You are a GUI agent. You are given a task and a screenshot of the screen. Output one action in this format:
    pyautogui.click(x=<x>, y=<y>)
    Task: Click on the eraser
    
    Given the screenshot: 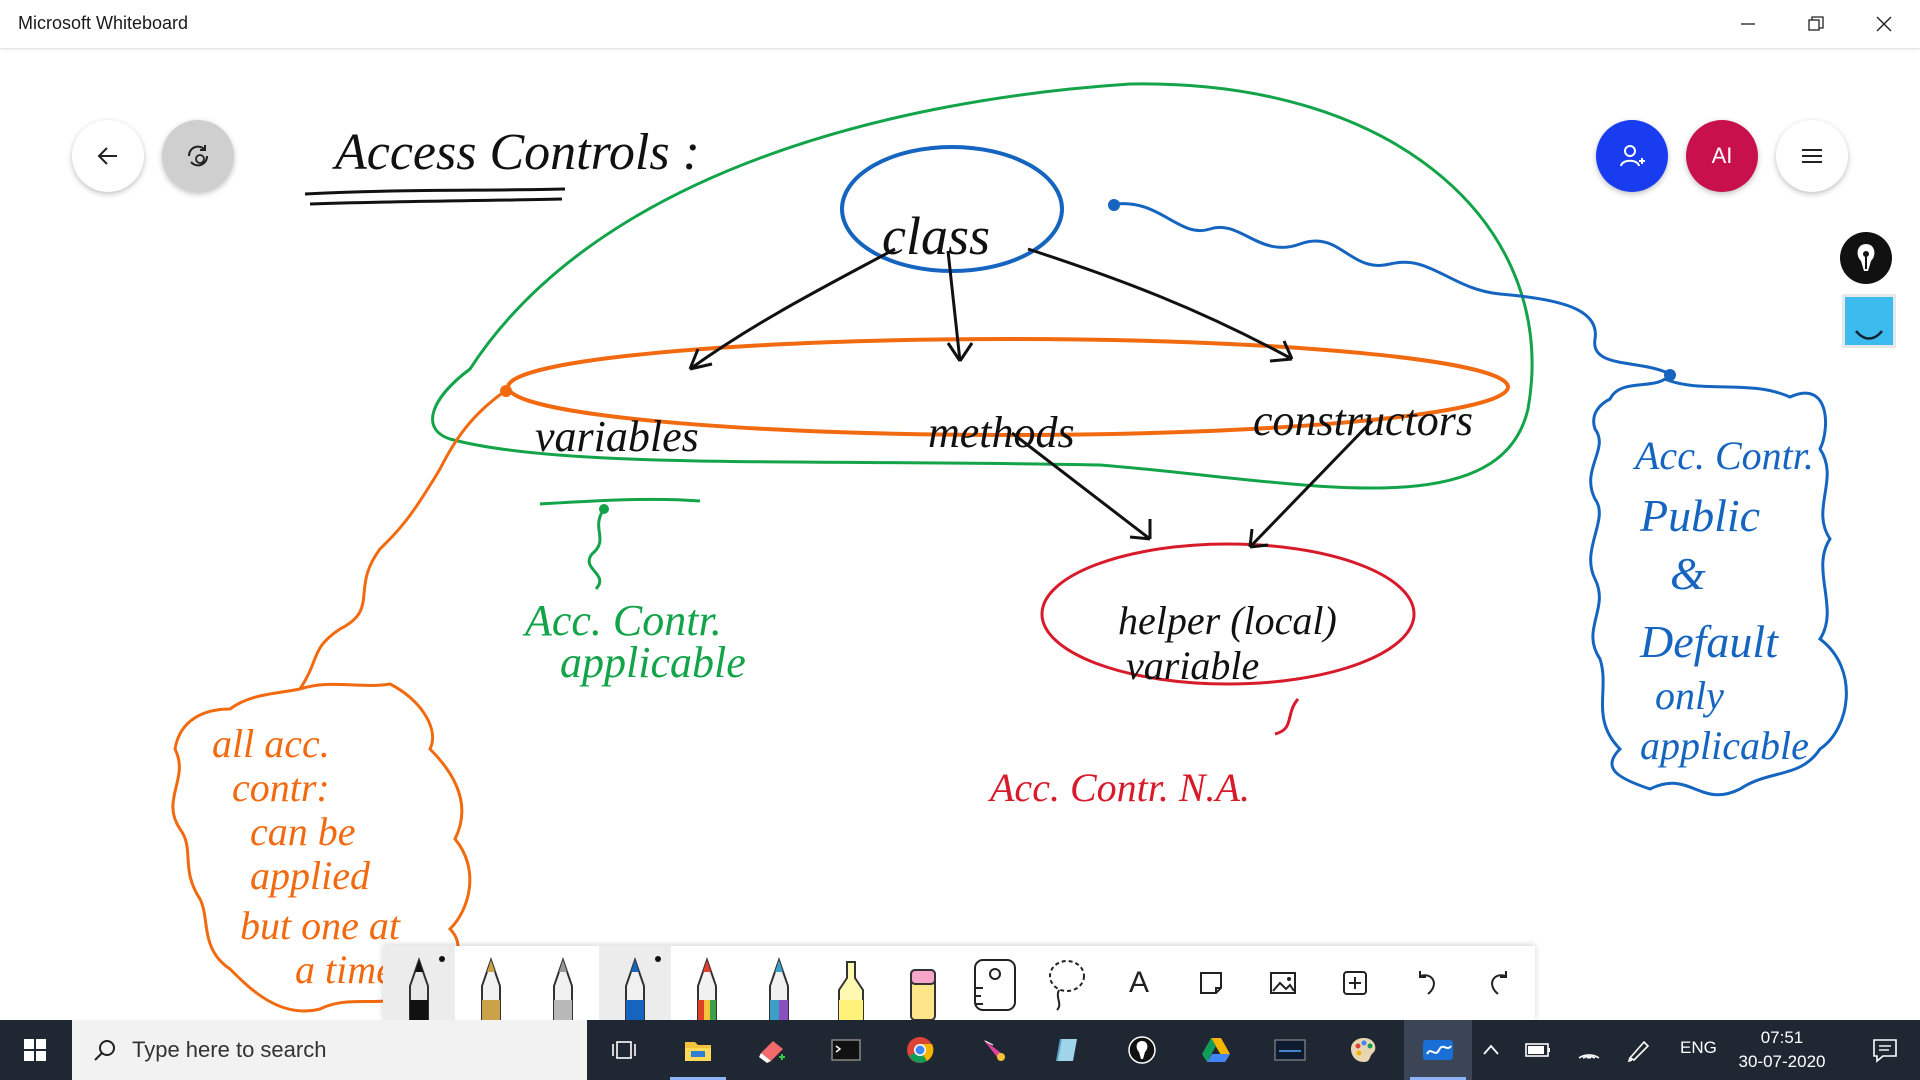 What is the action you would take?
    pyautogui.click(x=923, y=983)
    